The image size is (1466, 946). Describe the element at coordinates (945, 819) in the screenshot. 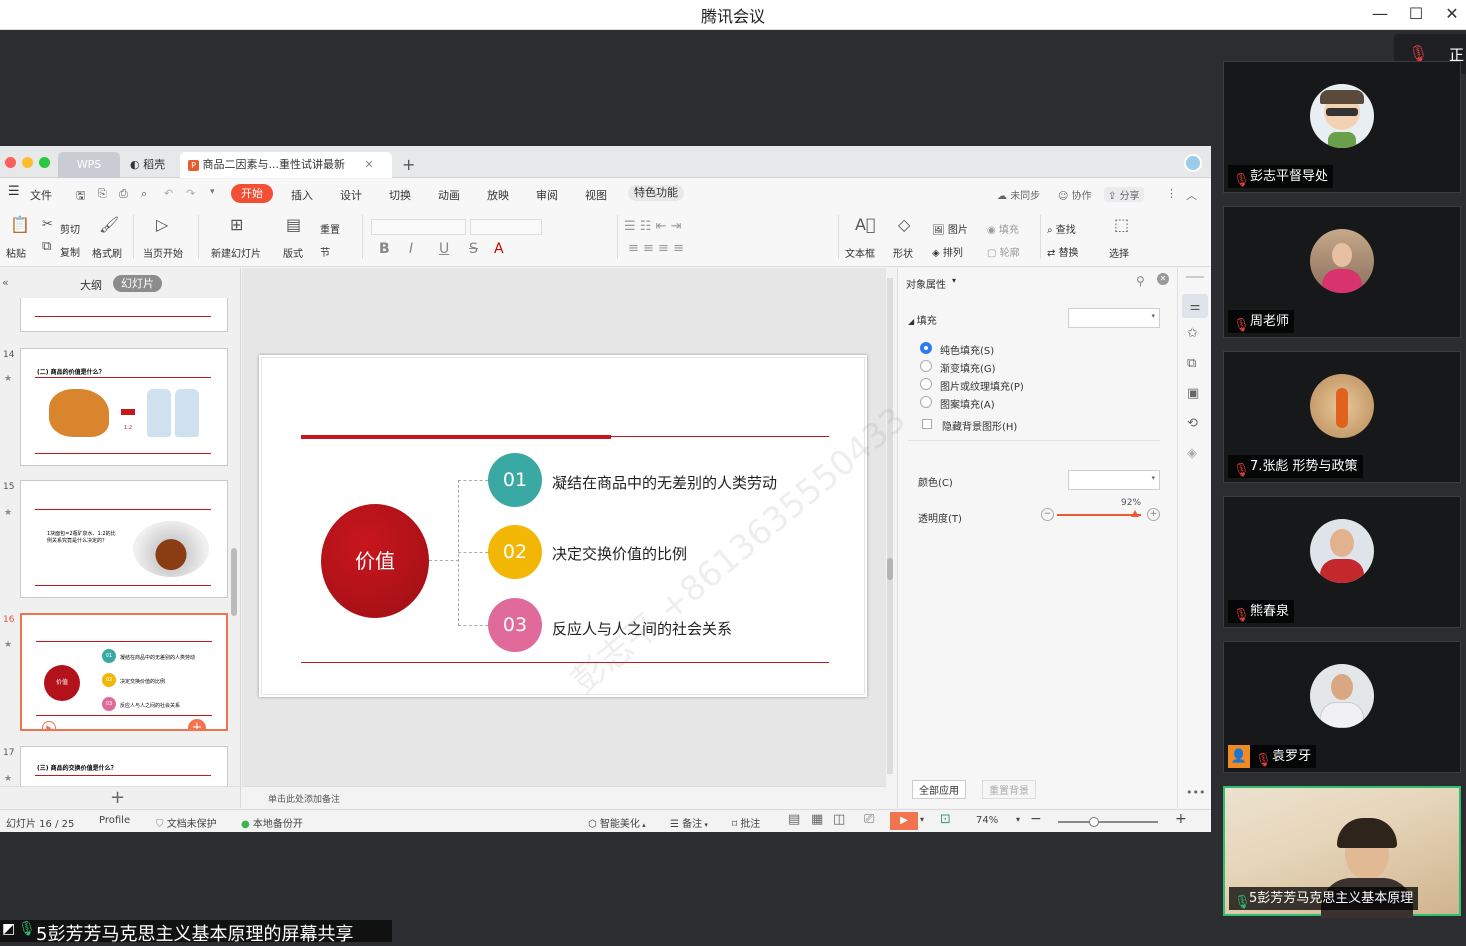

I see `fit-window-icon: ⊡` at that location.